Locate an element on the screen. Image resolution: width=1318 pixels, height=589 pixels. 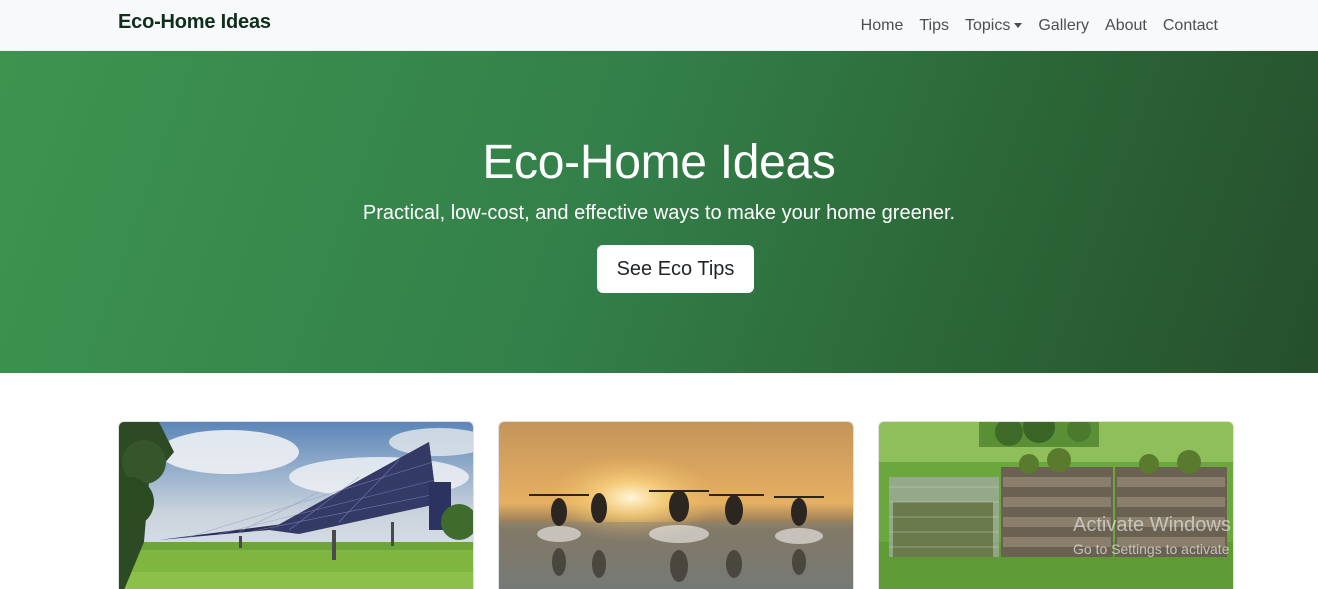
salt-field-image is located at coordinates (676, 505).